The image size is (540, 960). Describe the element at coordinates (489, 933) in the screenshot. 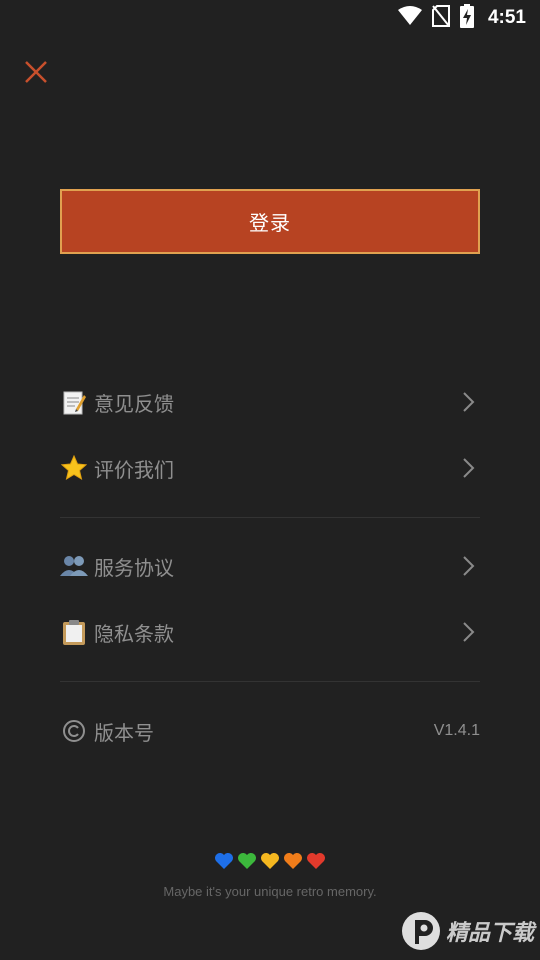

I see `watermark-text: 精品下载` at that location.